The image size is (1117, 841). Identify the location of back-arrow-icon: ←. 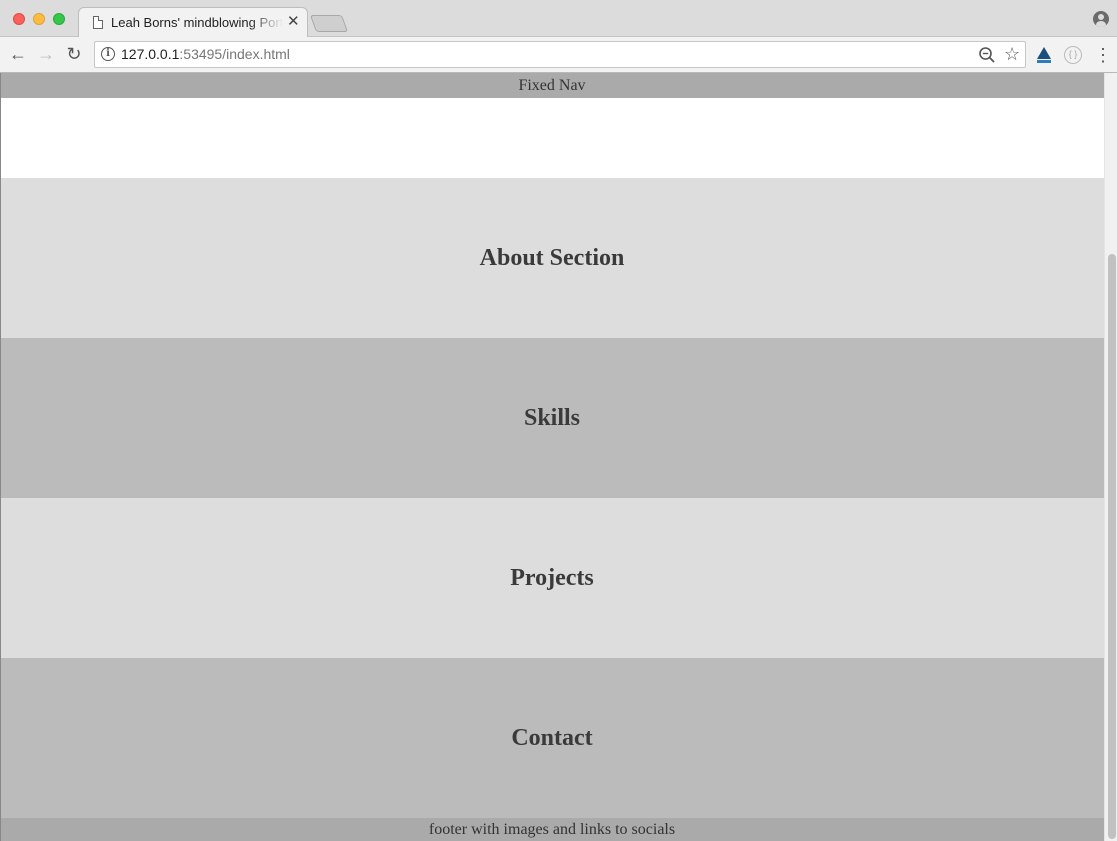
(18, 54).